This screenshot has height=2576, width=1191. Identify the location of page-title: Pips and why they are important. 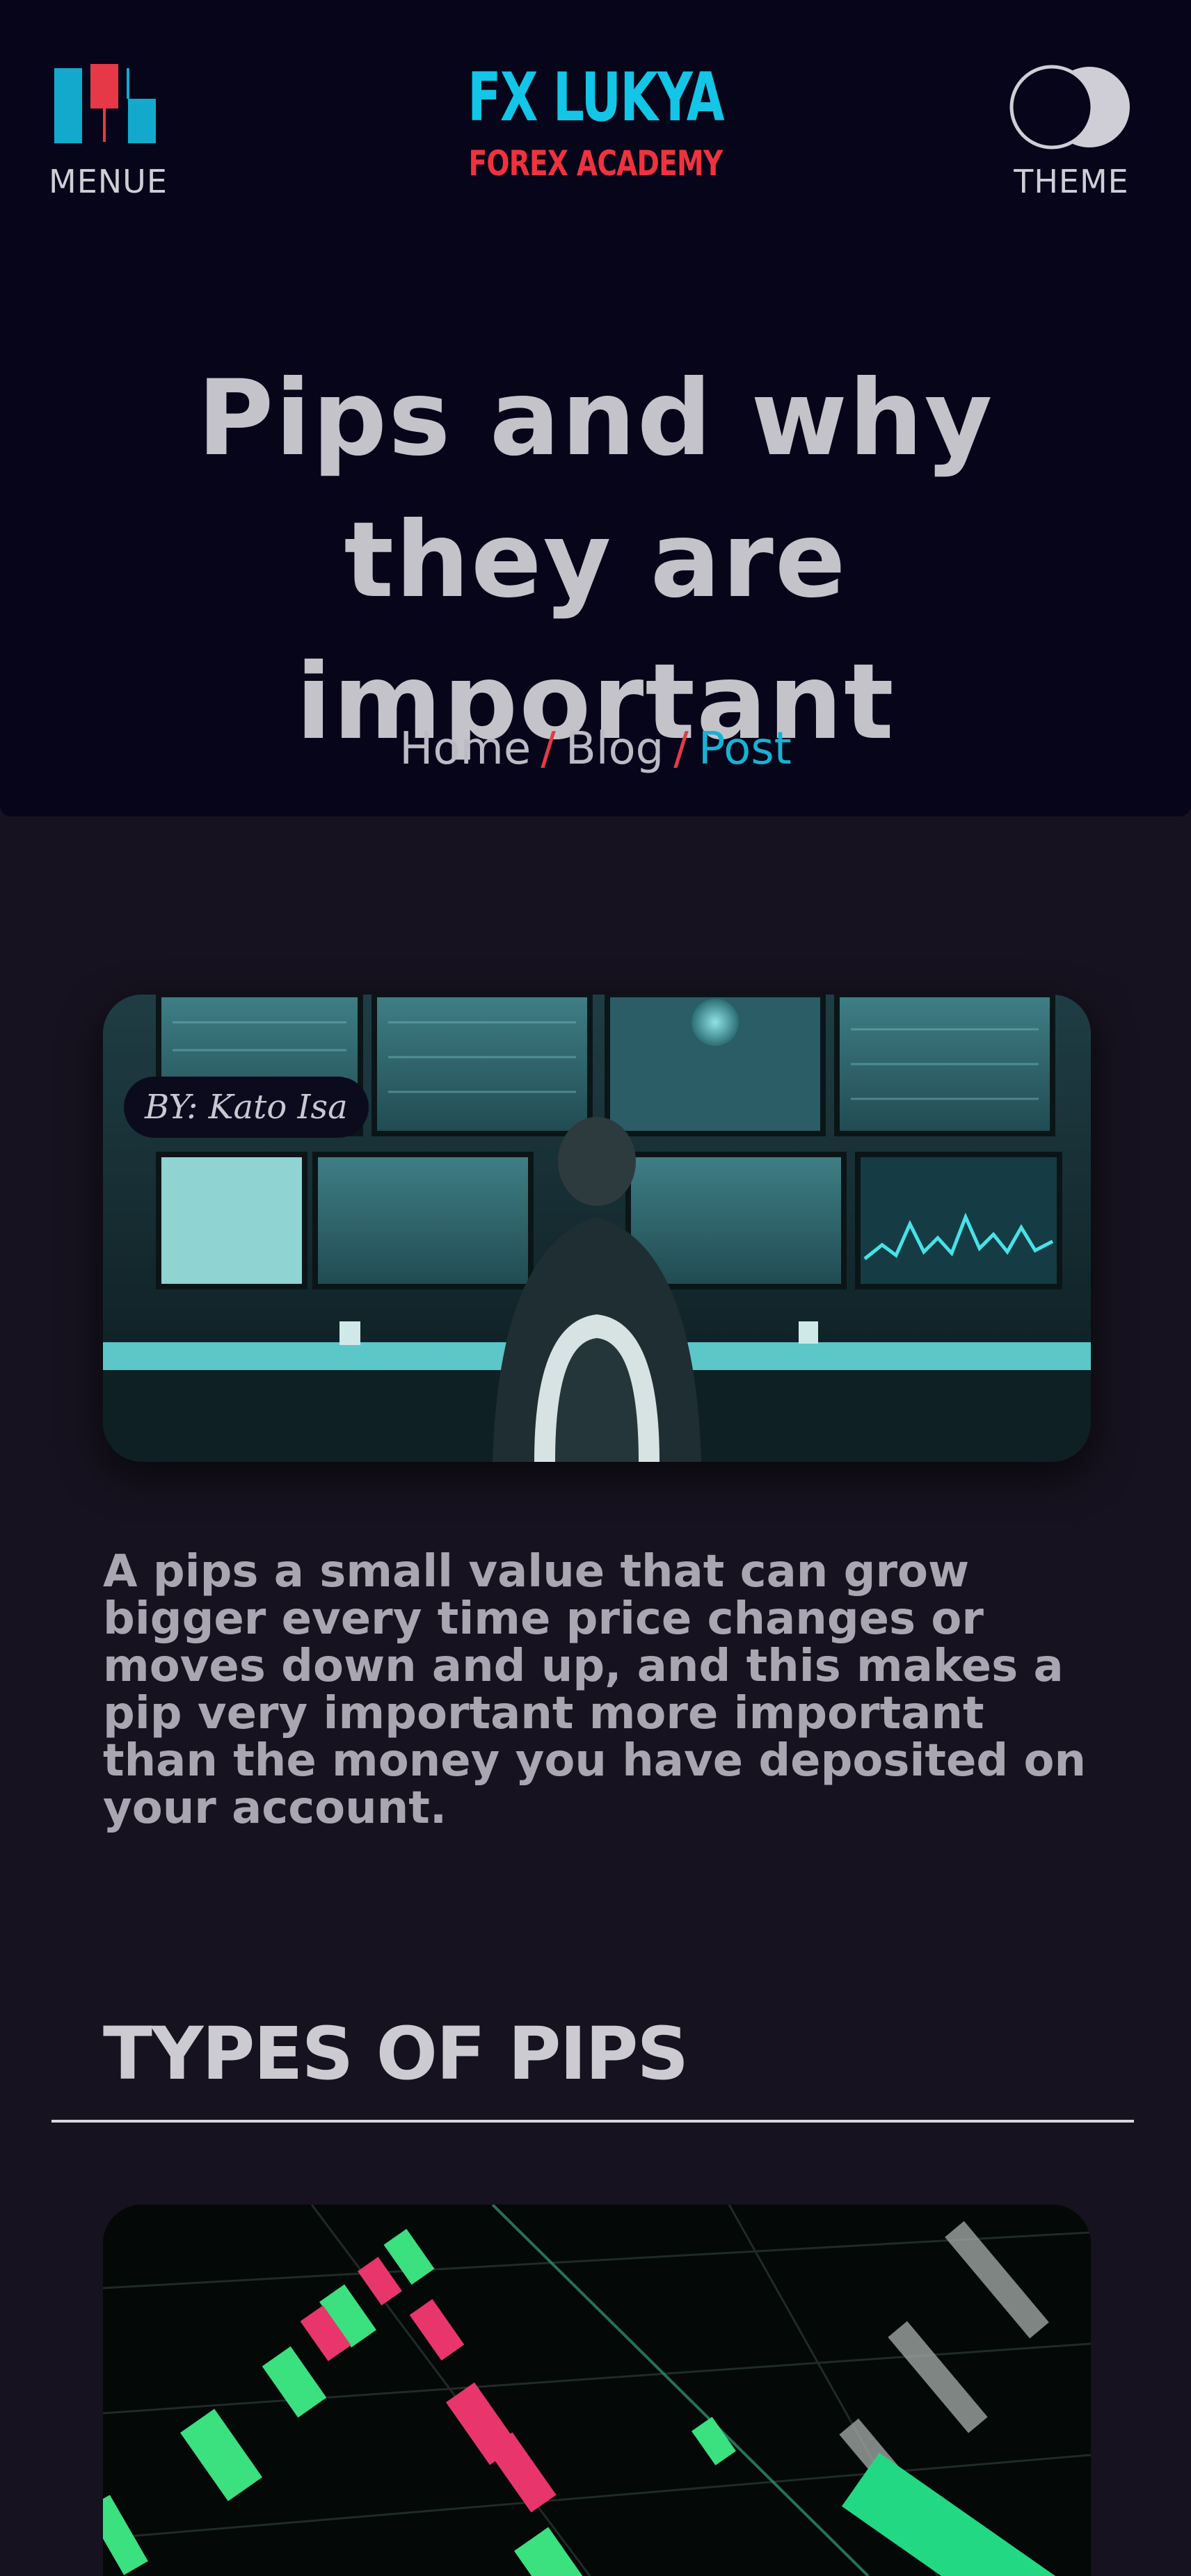
(595, 560).